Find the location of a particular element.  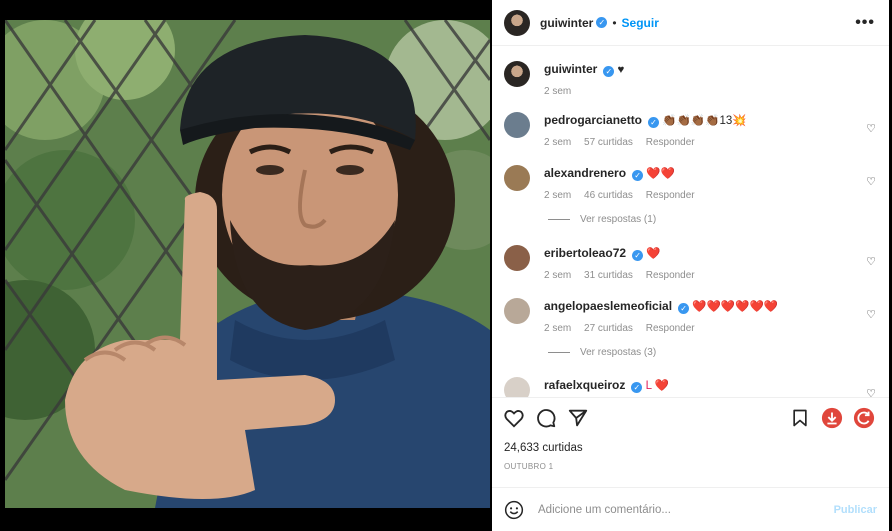

caption-time: 2 sem is located at coordinates (557, 91).